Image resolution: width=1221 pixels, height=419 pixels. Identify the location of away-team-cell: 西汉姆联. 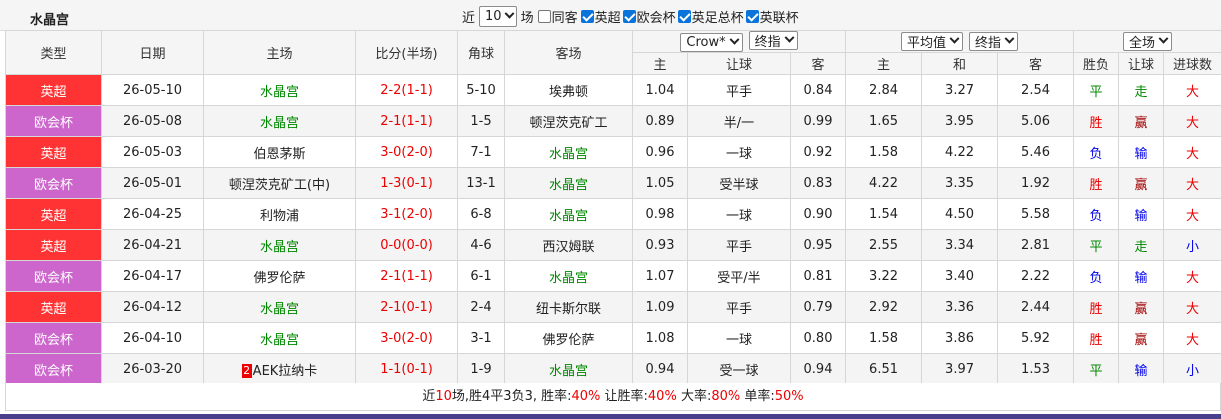
(568, 245).